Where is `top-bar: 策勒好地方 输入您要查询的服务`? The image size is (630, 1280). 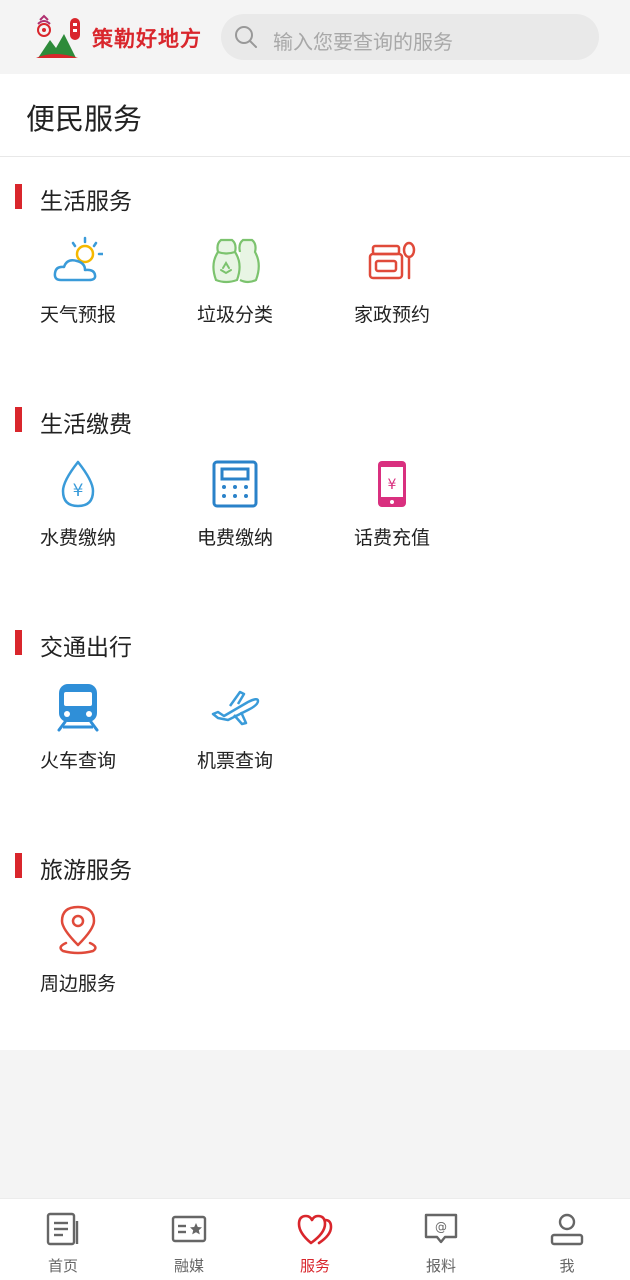
top-bar: 策勒好地方 输入您要查询的服务 is located at coordinates (315, 37).